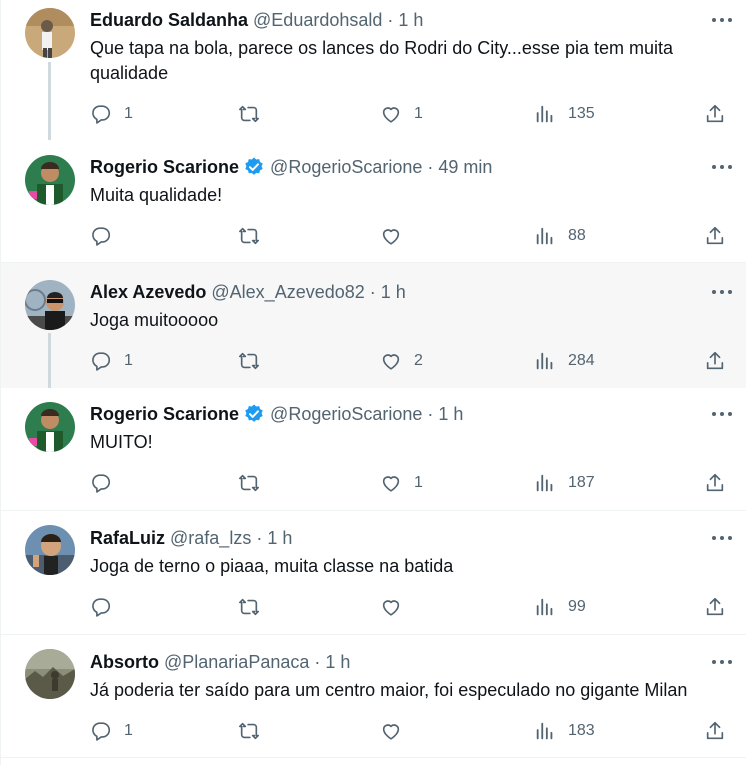 The width and height of the screenshot is (746, 765). I want to click on action-bar: 1 183, so click(410, 731).